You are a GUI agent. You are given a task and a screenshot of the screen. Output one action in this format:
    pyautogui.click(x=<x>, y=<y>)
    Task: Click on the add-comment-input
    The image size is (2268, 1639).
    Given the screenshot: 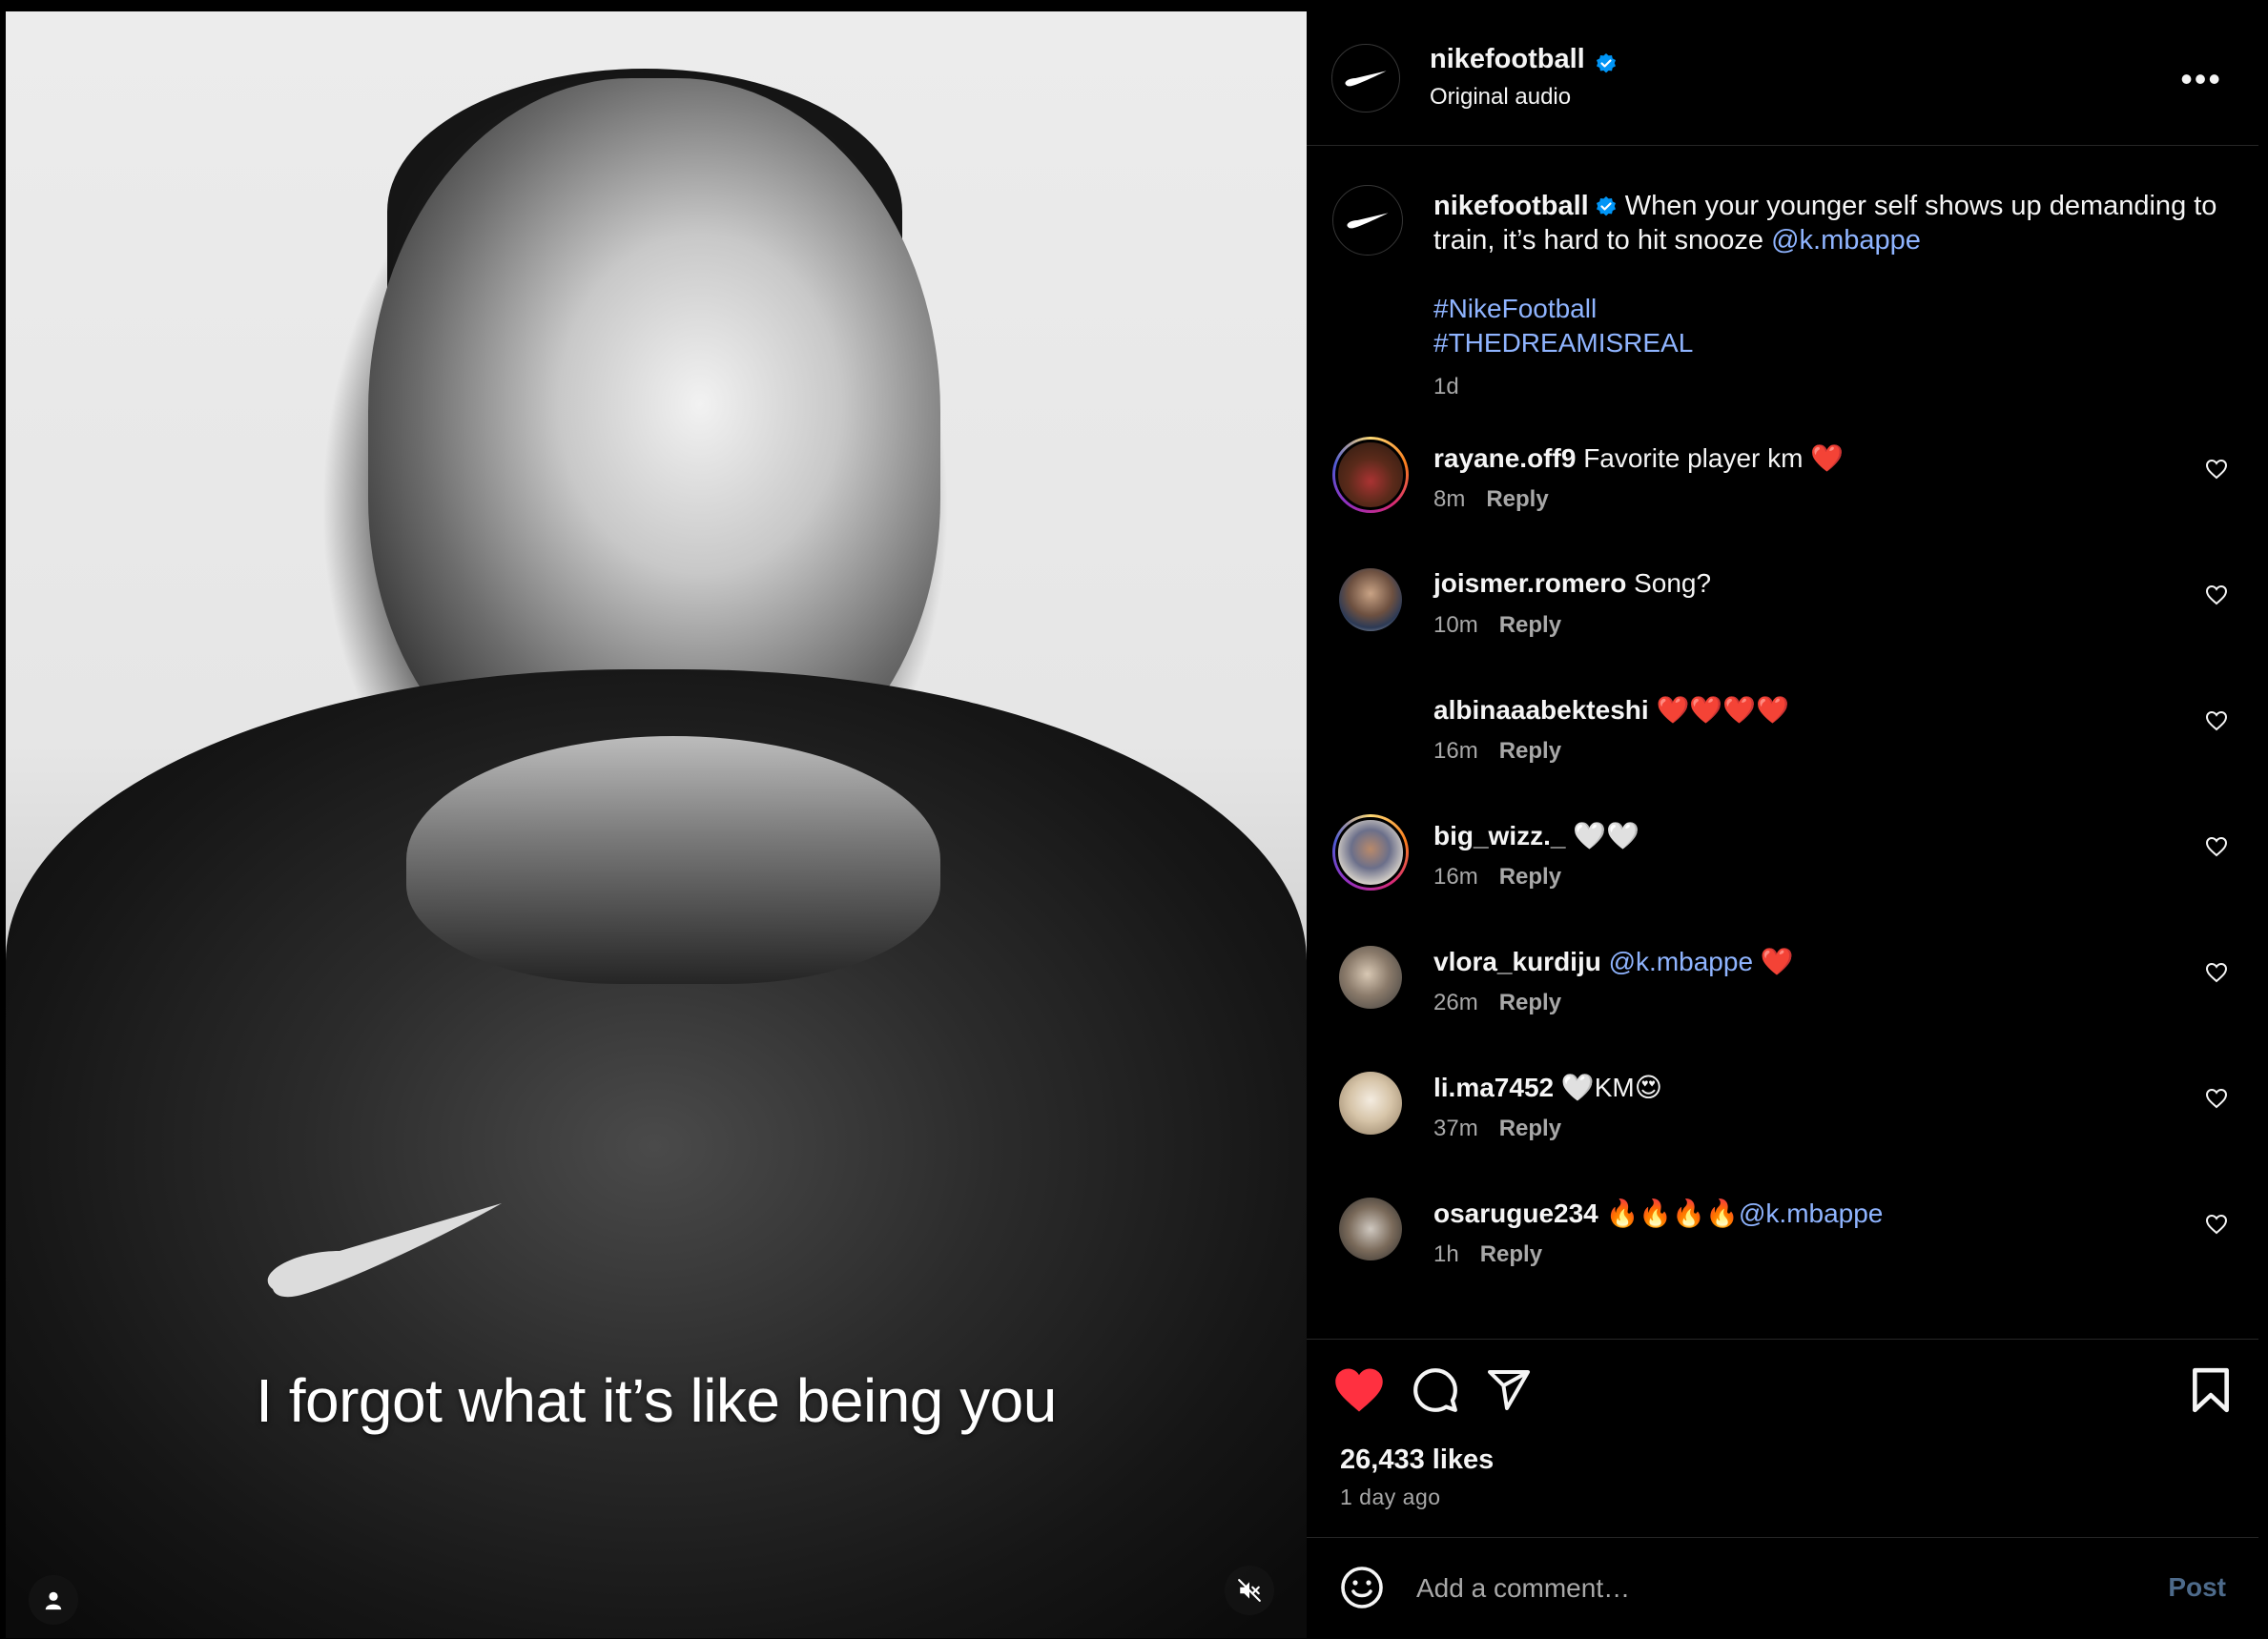 What is the action you would take?
    pyautogui.click(x=1760, y=1588)
    